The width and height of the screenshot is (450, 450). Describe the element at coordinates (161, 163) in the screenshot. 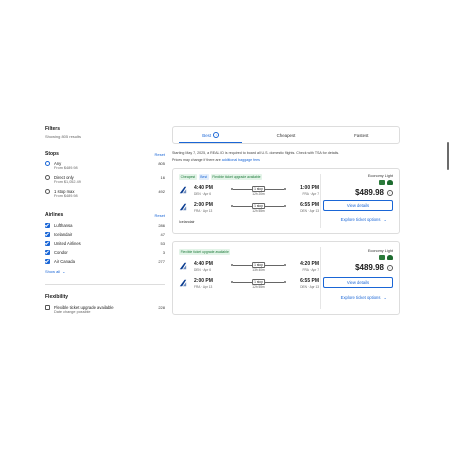

I see `stop-option-count: 805` at that location.